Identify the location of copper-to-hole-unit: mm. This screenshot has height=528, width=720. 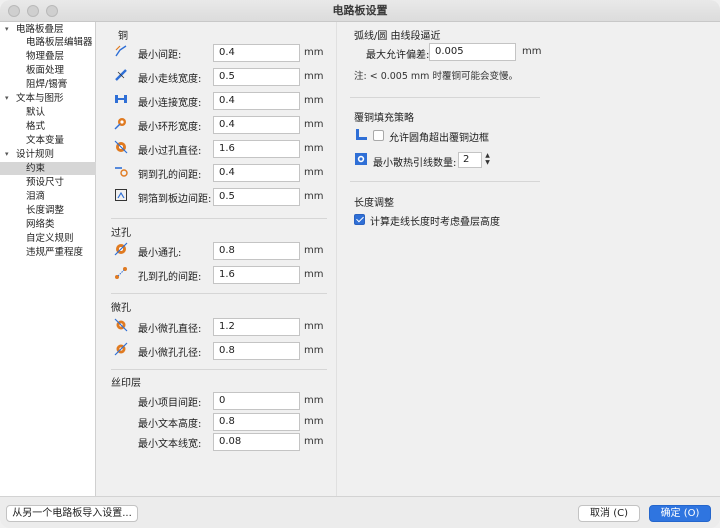
(314, 172).